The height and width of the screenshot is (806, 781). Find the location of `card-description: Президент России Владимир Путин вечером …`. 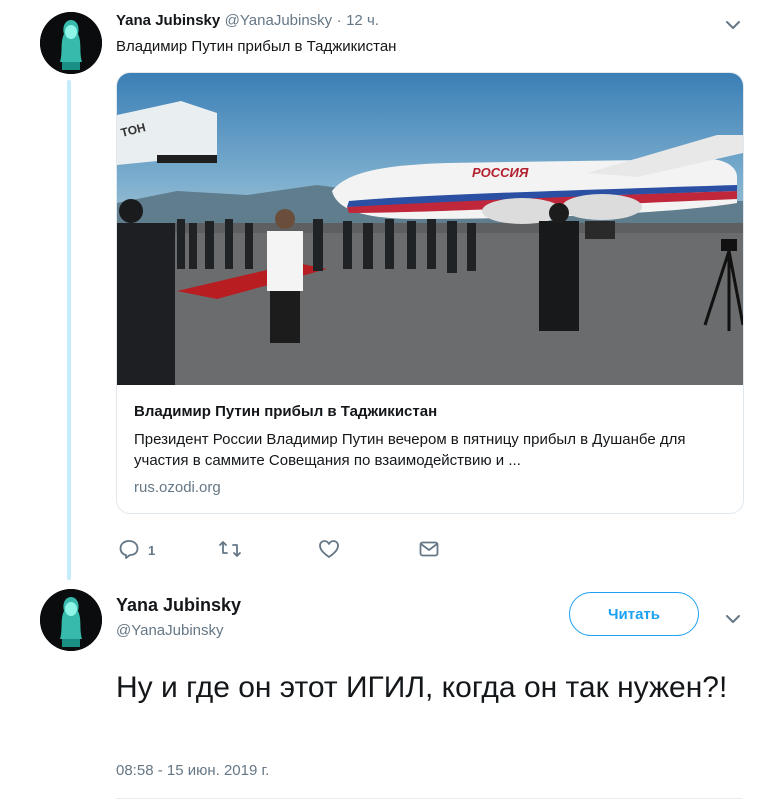

card-description: Президент России Владимир Путин вечером … is located at coordinates (410, 450).